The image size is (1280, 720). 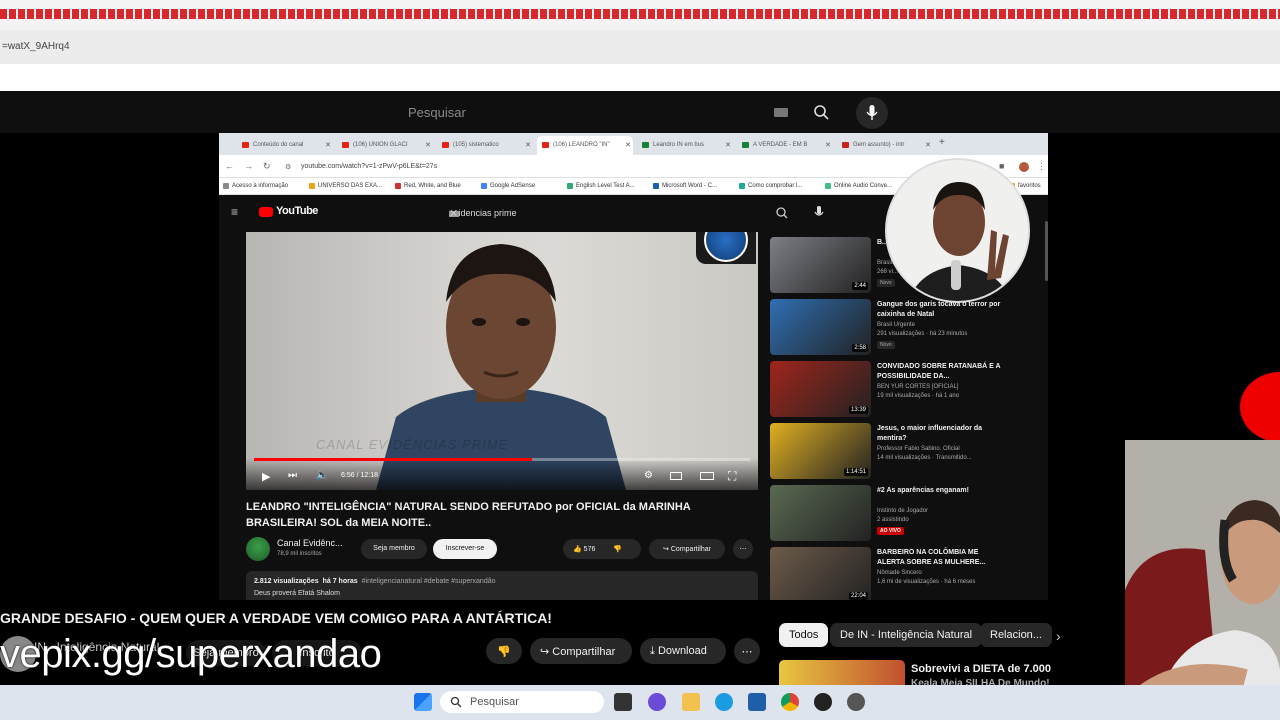 What do you see at coordinates (504, 651) in the screenshot?
I see `outer-dislike-icon: 👎` at bounding box center [504, 651].